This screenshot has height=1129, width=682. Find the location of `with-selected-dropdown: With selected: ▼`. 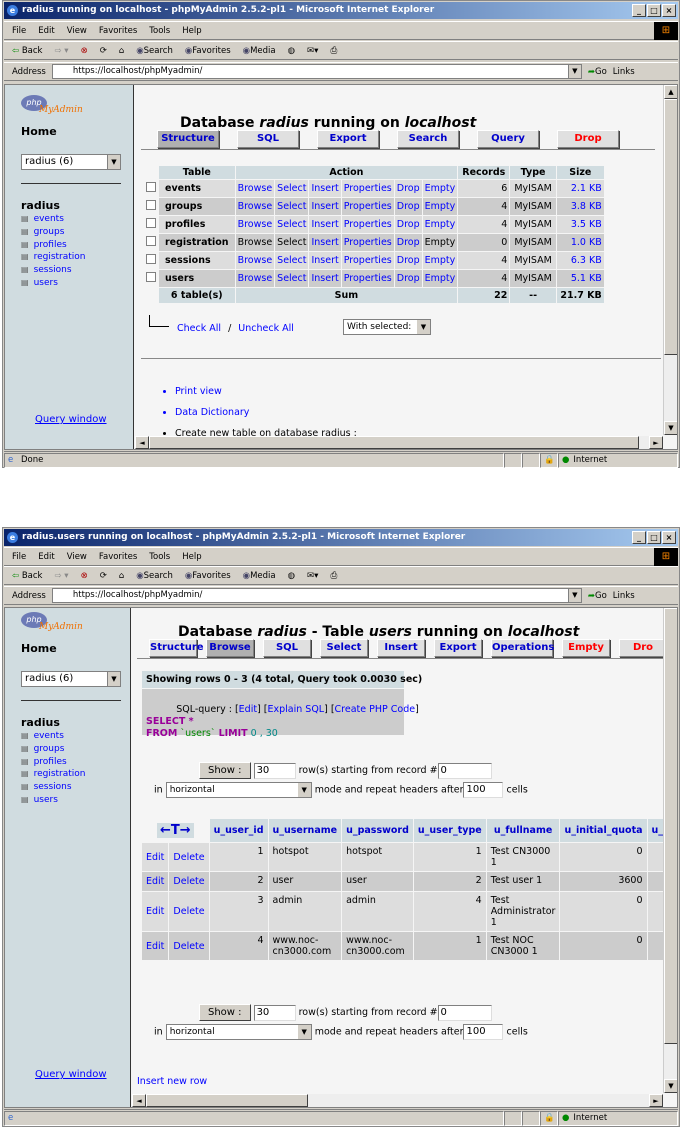

with-selected-dropdown: With selected: ▼ is located at coordinates (387, 327).